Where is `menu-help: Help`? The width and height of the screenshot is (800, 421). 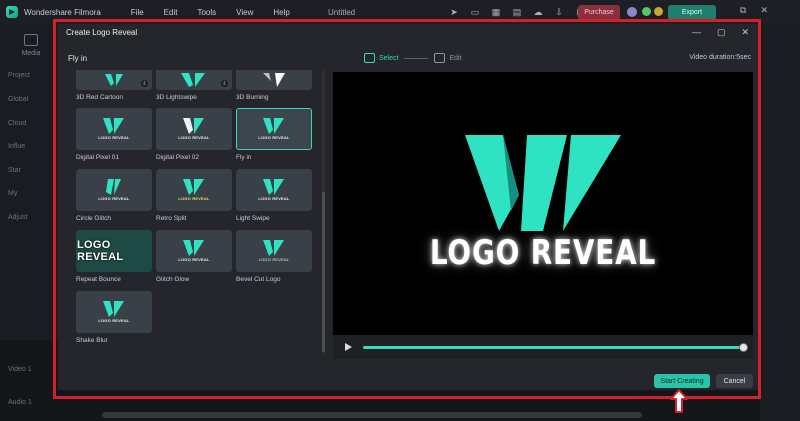
menu-help: Help is located at coordinates (281, 12).